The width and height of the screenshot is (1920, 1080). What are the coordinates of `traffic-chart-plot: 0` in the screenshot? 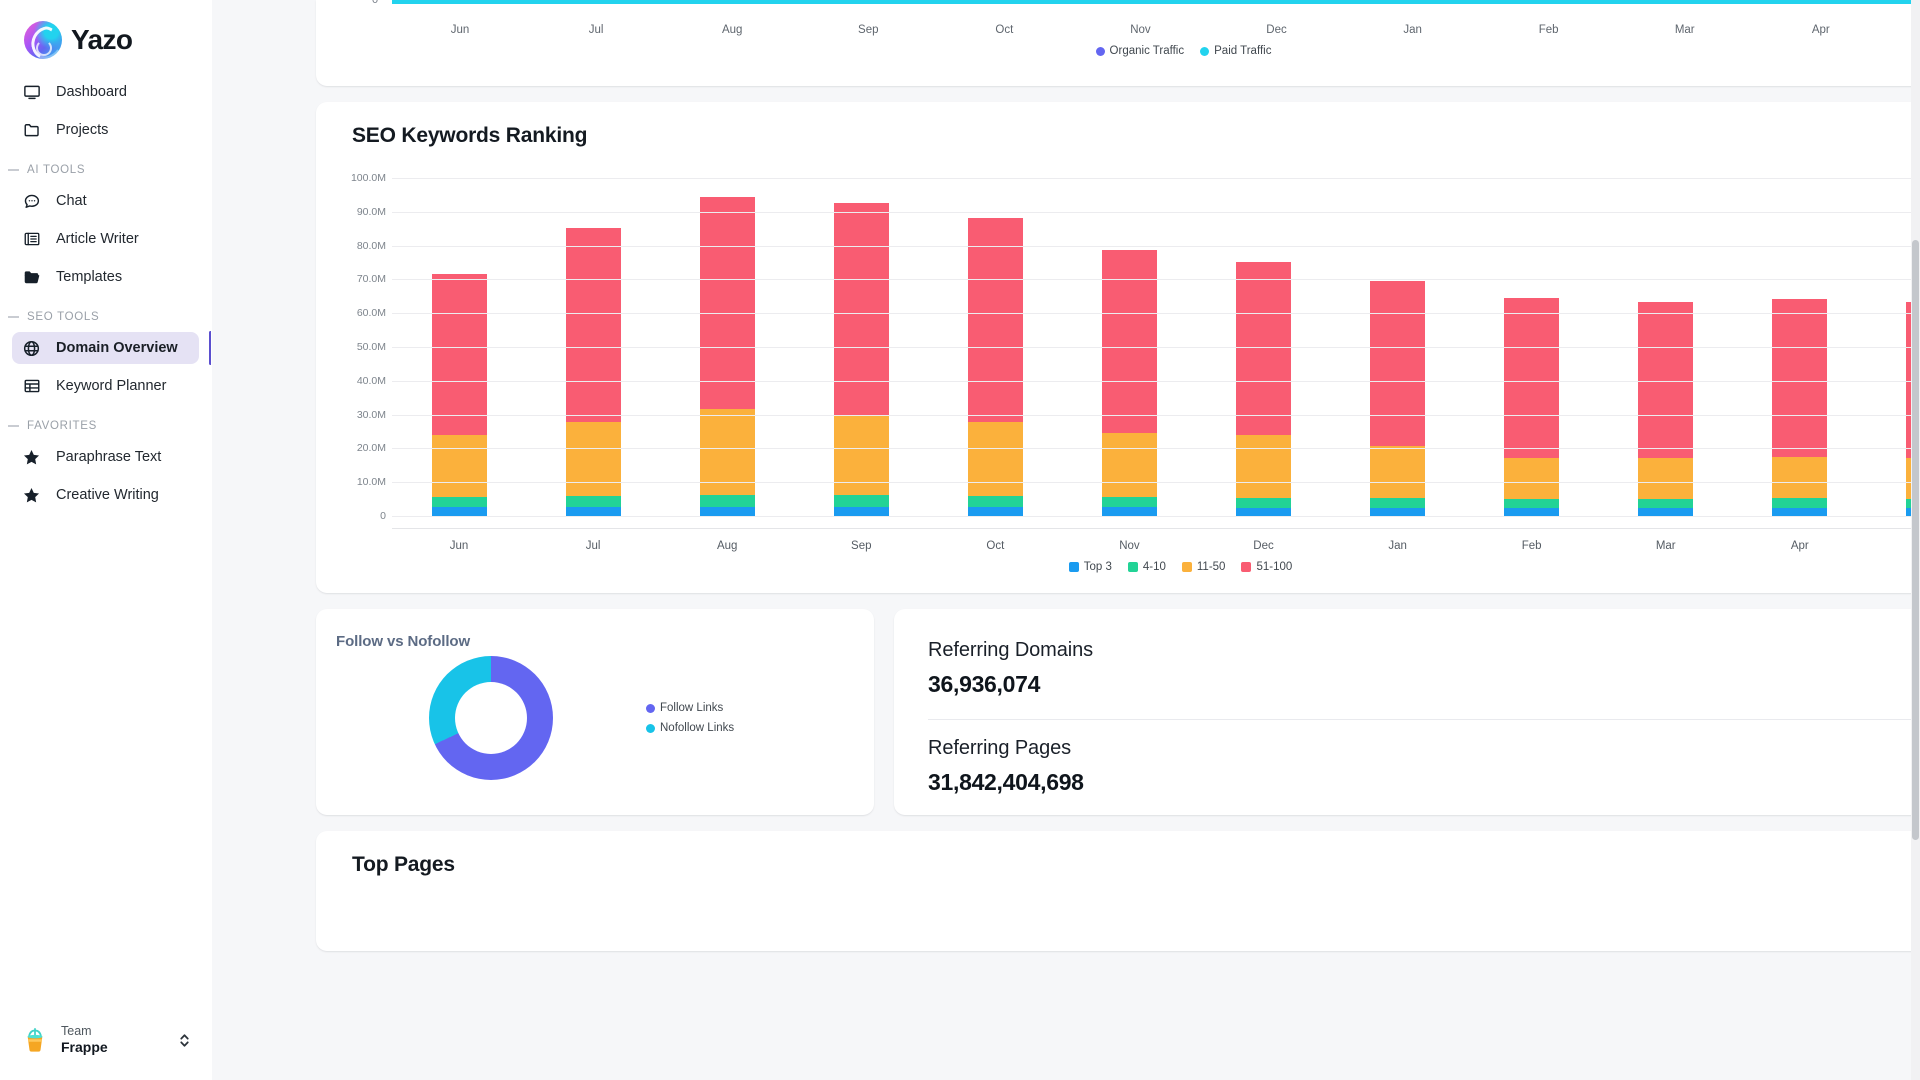 It's located at (1146, 7).